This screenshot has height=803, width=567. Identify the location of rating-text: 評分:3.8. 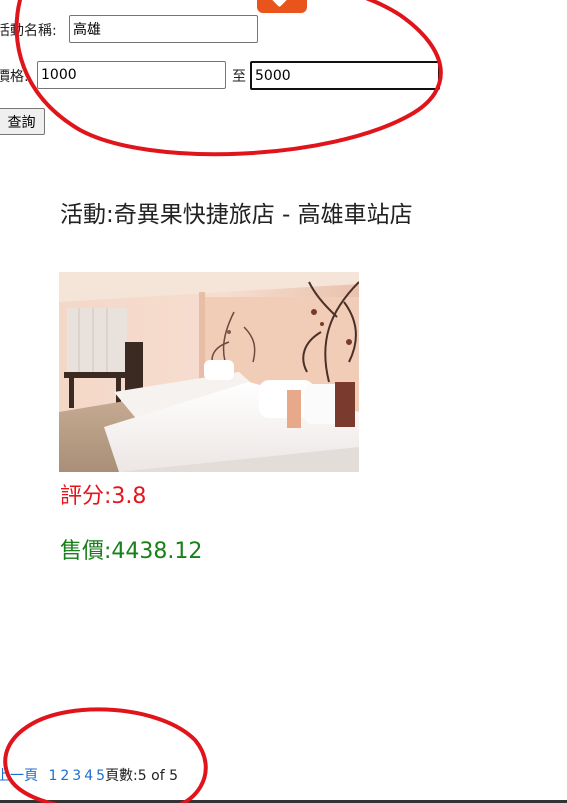
(103, 496).